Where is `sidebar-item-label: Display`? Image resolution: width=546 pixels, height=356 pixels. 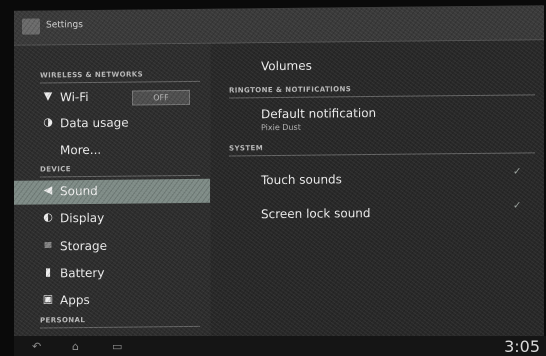
sidebar-item-label: Display is located at coordinates (82, 218).